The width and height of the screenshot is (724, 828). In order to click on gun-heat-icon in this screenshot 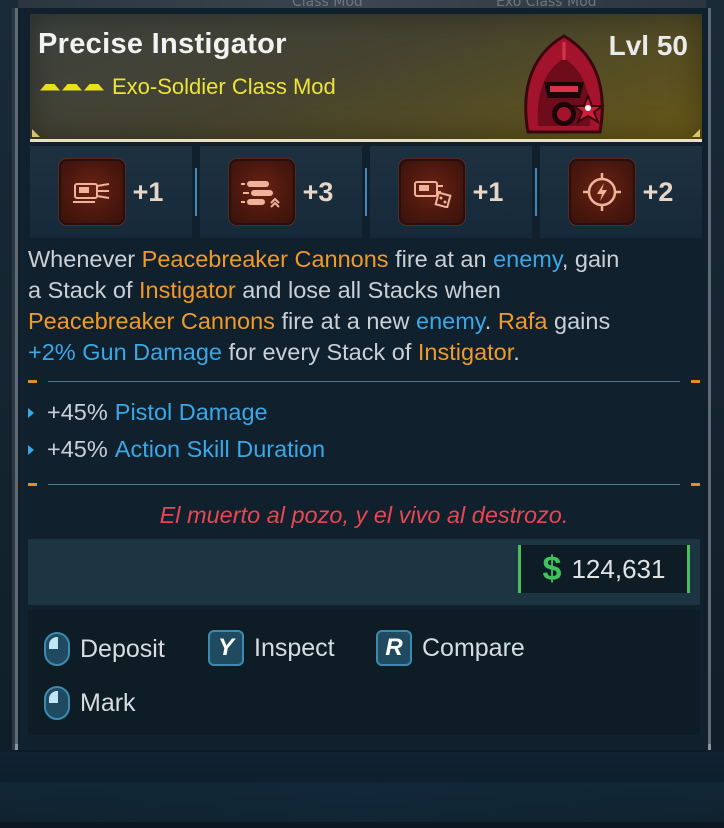, I will do `click(91, 192)`.